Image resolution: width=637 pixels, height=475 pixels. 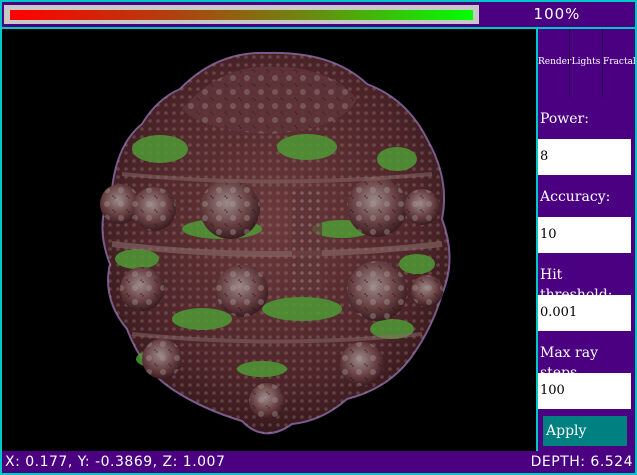 I want to click on progress-percent: 100%, so click(x=557, y=14).